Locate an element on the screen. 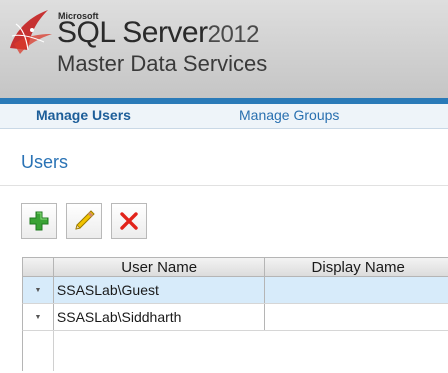 Image resolution: width=448 pixels, height=373 pixels. product-name-text: SQL Server is located at coordinates (132, 32).